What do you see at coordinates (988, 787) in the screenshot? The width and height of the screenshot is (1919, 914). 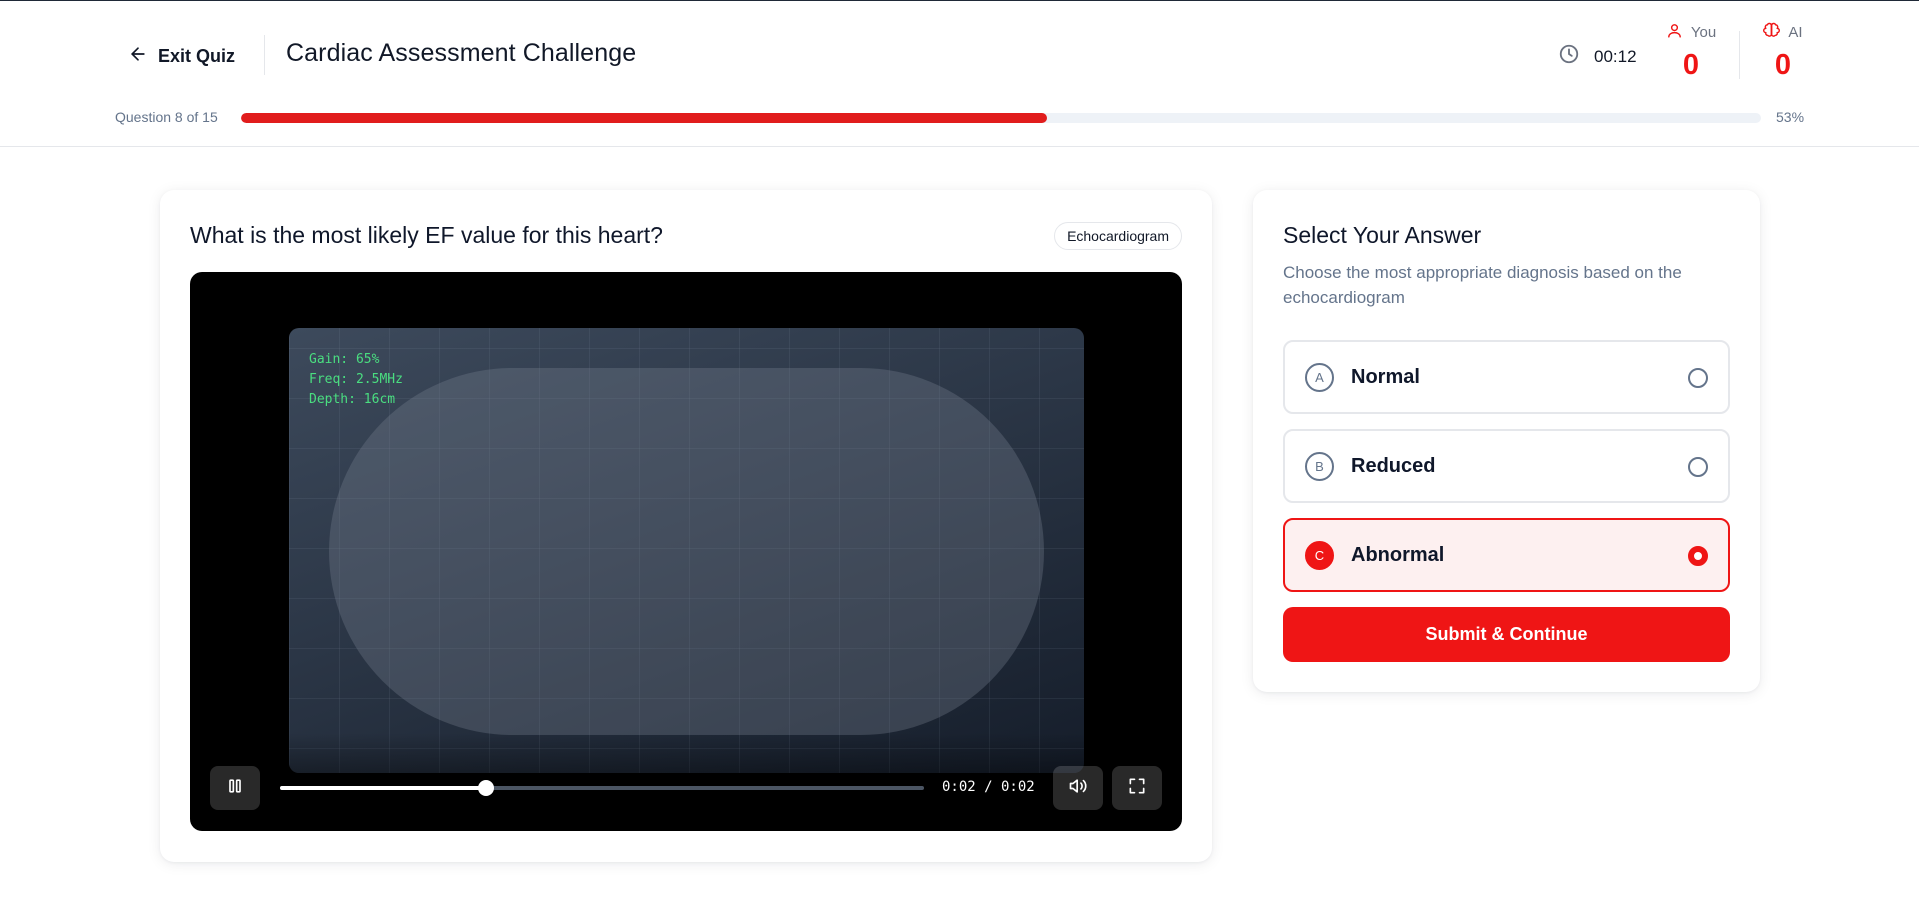 I see `video-time: 0:02 / 0:02` at bounding box center [988, 787].